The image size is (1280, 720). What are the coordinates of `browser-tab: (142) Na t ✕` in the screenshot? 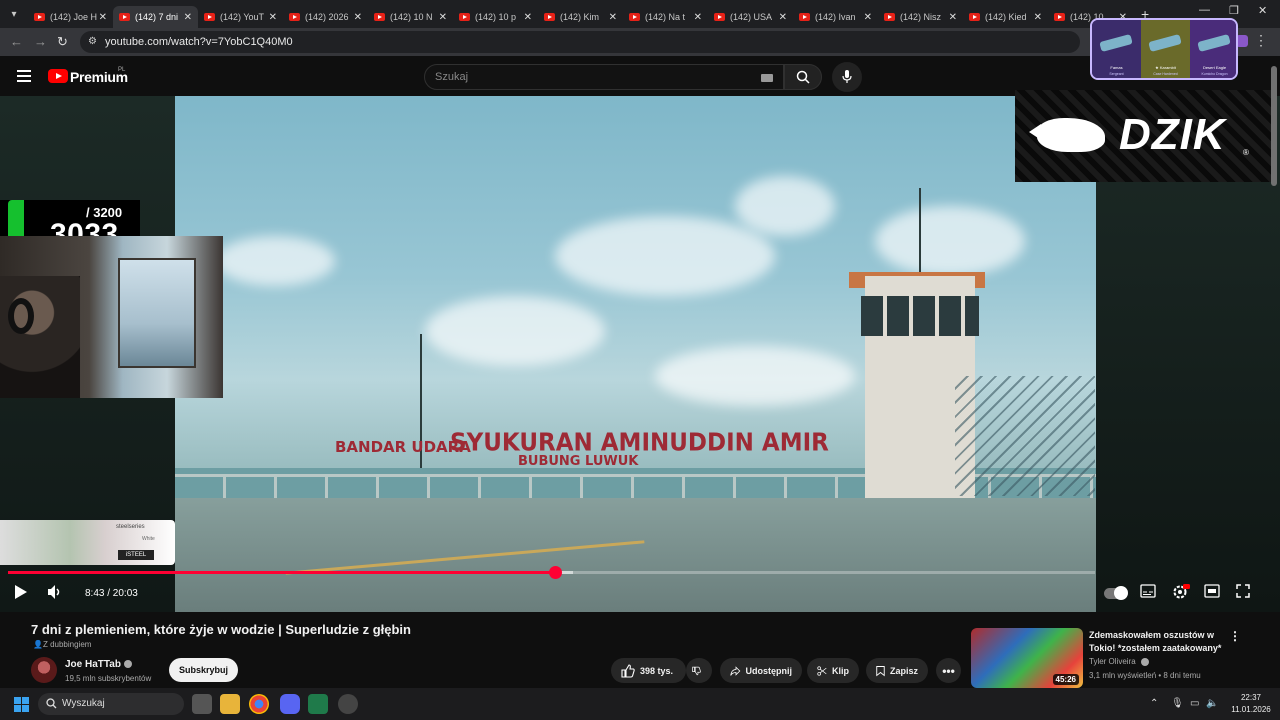 It's located at (665, 17).